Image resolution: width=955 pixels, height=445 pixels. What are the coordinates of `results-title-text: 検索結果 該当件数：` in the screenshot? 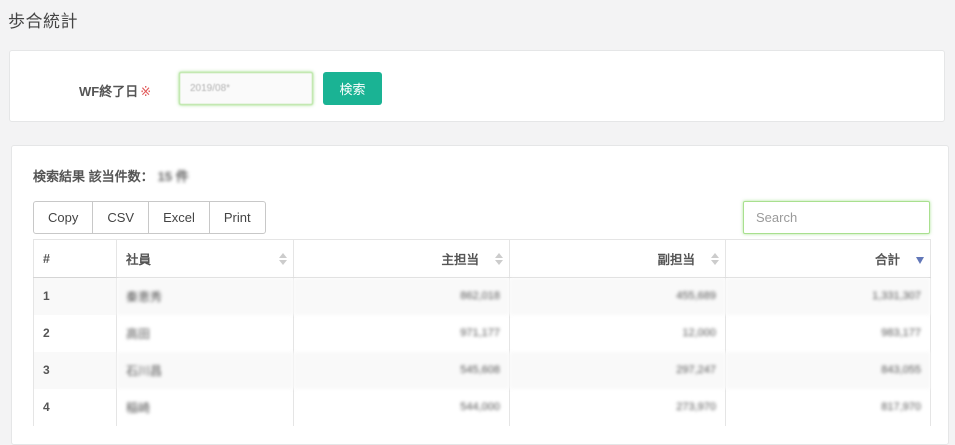 It's located at (93, 176).